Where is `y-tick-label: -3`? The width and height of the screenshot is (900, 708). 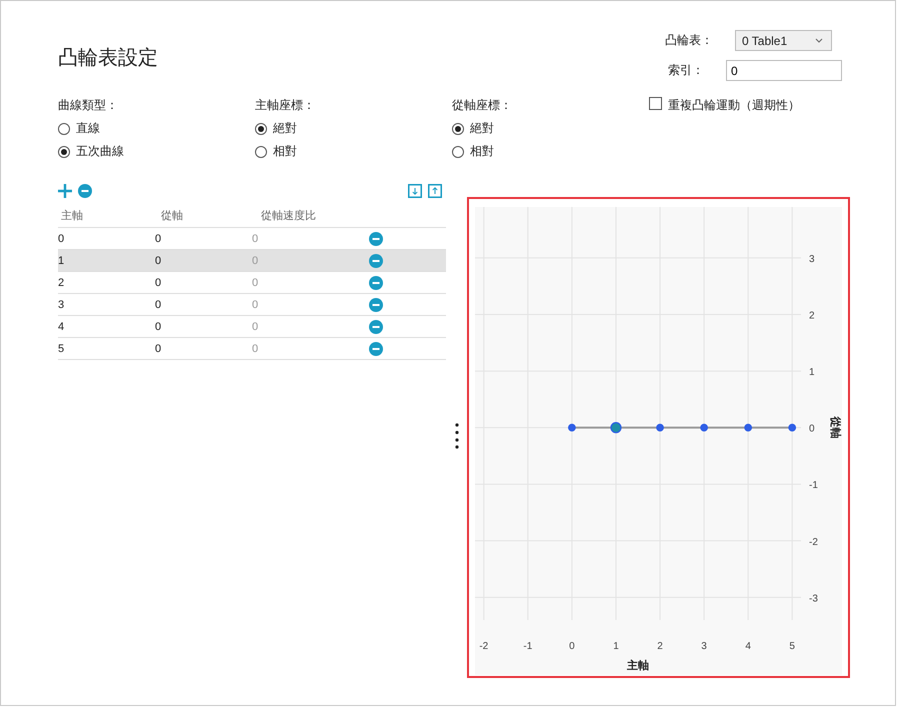
y-tick-label: -3 is located at coordinates (813, 598).